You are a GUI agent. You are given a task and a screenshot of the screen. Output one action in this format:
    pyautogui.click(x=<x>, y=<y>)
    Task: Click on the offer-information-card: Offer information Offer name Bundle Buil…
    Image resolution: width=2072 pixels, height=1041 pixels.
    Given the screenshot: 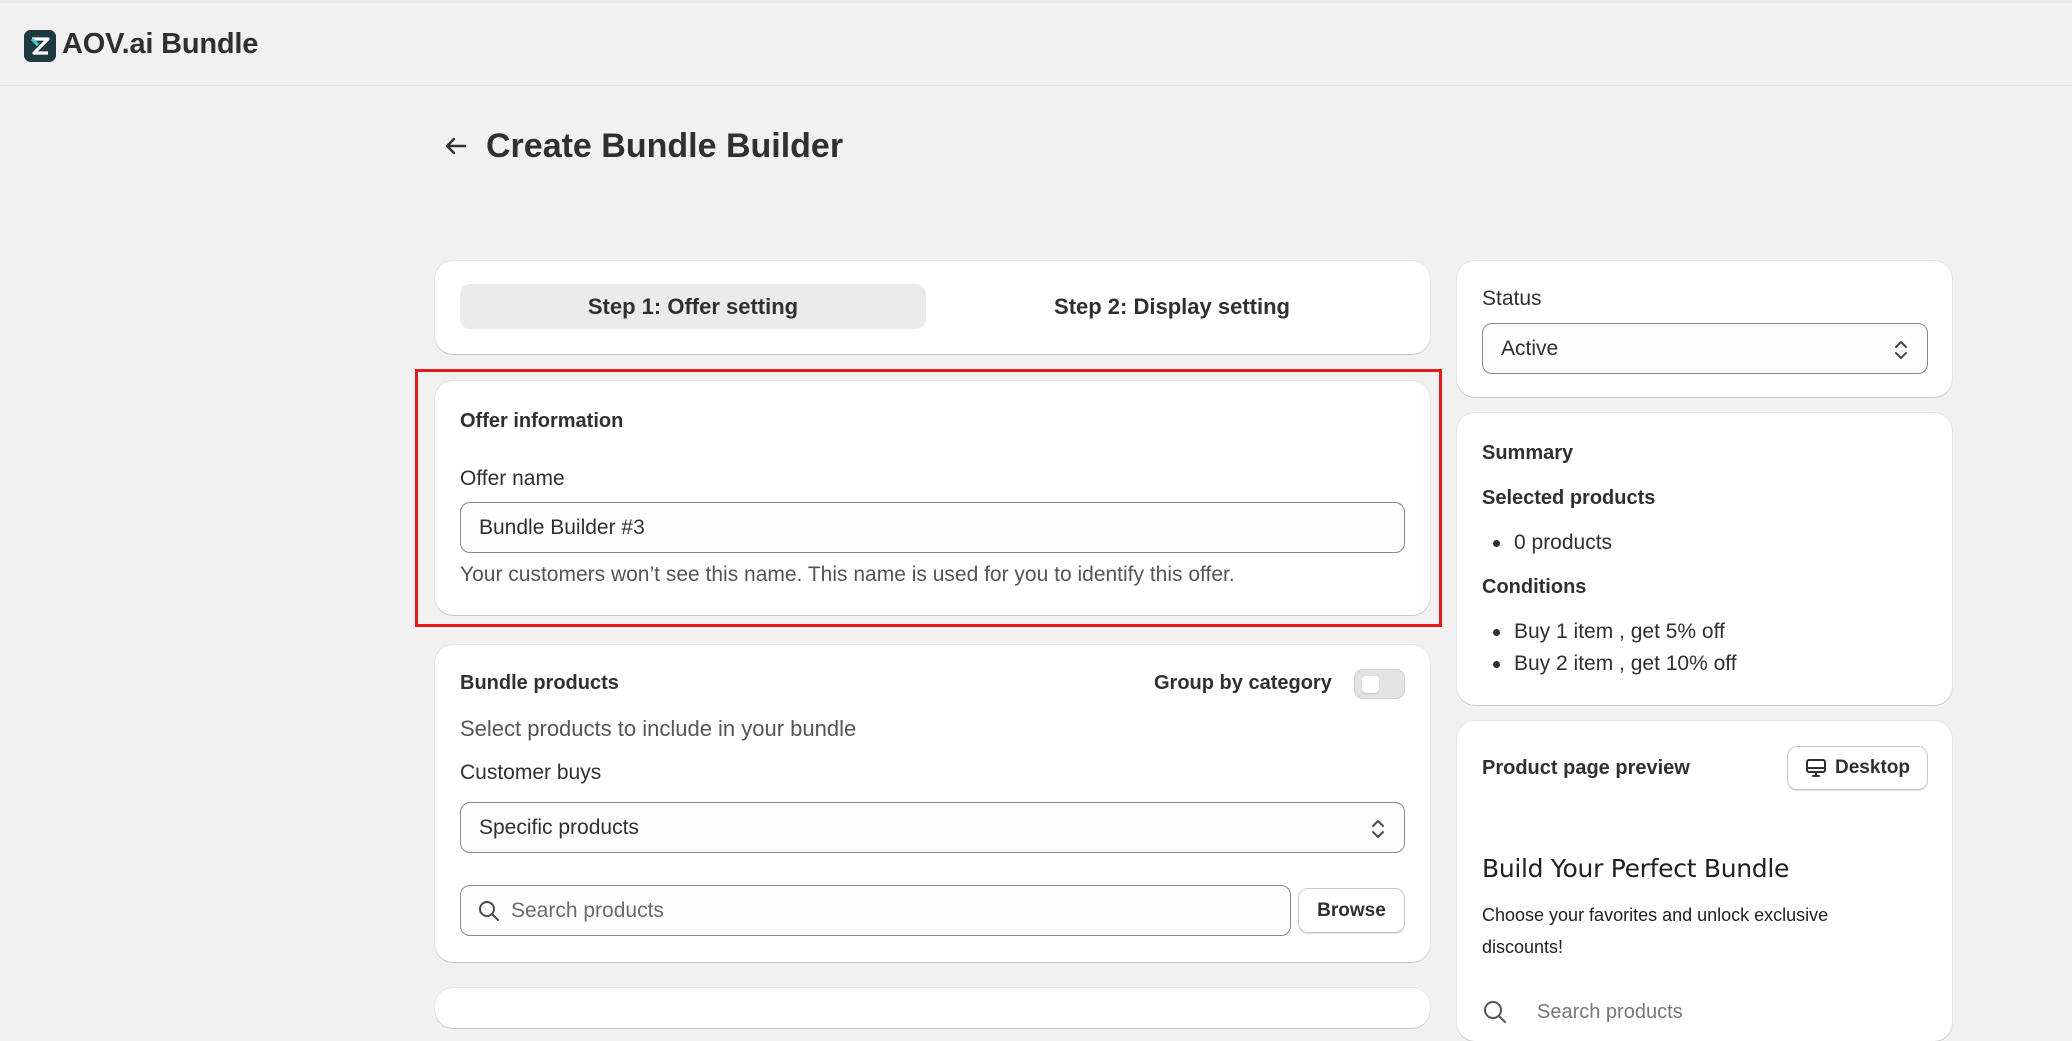 What is the action you would take?
    pyautogui.click(x=932, y=498)
    